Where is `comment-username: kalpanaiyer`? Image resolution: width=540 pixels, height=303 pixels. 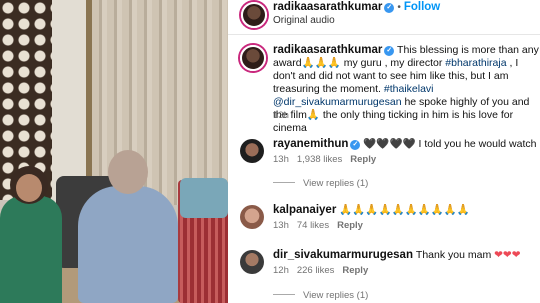
comment-username: kalpanaiyer is located at coordinates (304, 210).